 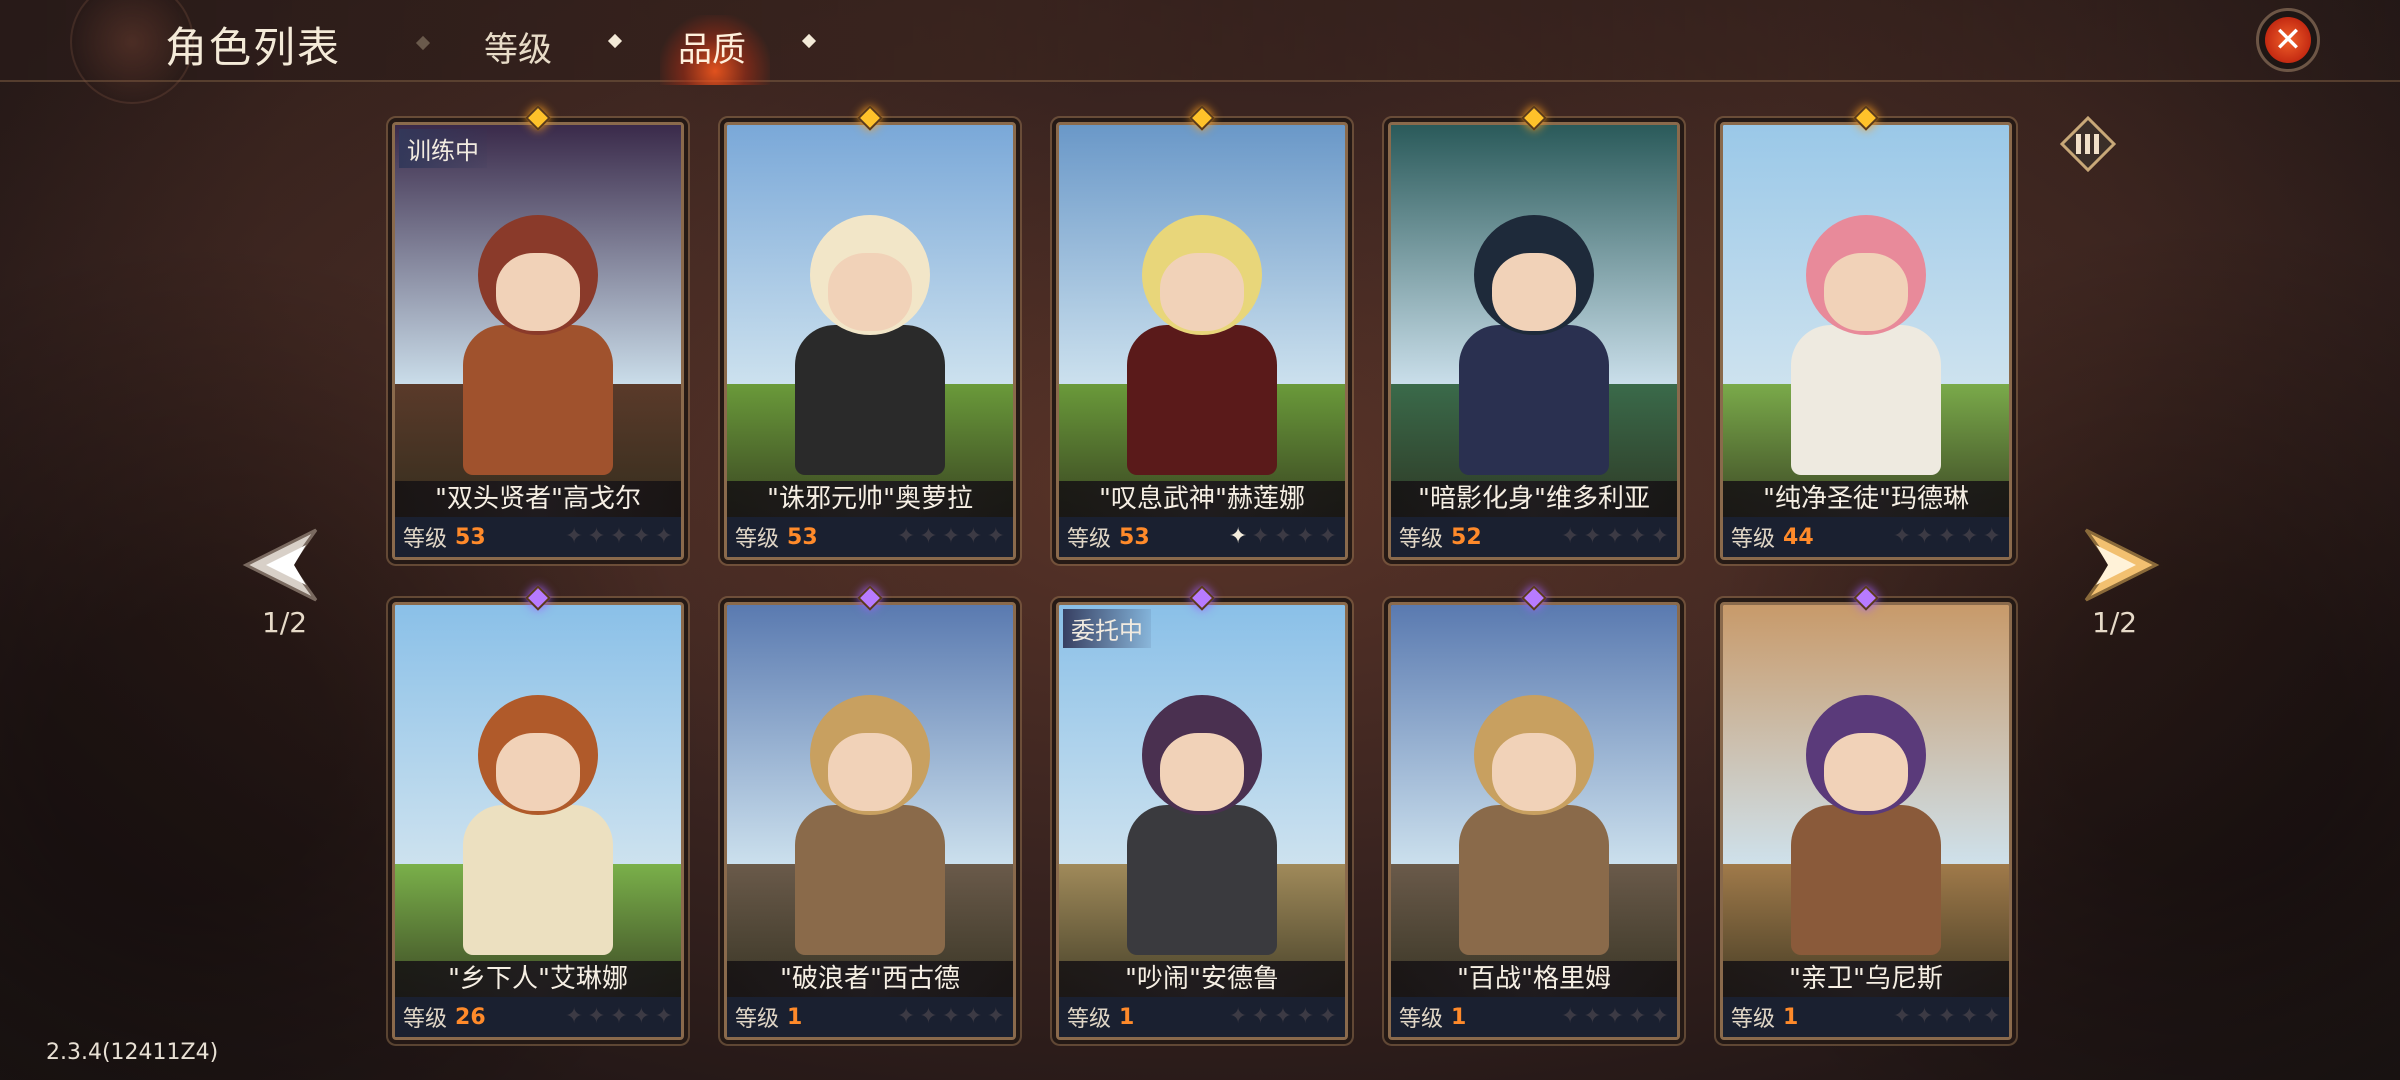 What do you see at coordinates (443, 148) in the screenshot?
I see `status-badge: 训练中` at bounding box center [443, 148].